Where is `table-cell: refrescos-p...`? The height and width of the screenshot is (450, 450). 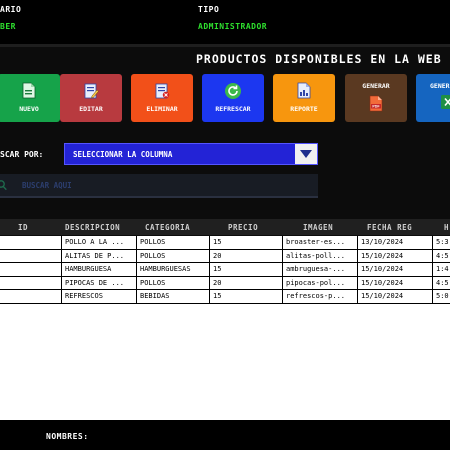 table-cell: refrescos-p... is located at coordinates (319, 296).